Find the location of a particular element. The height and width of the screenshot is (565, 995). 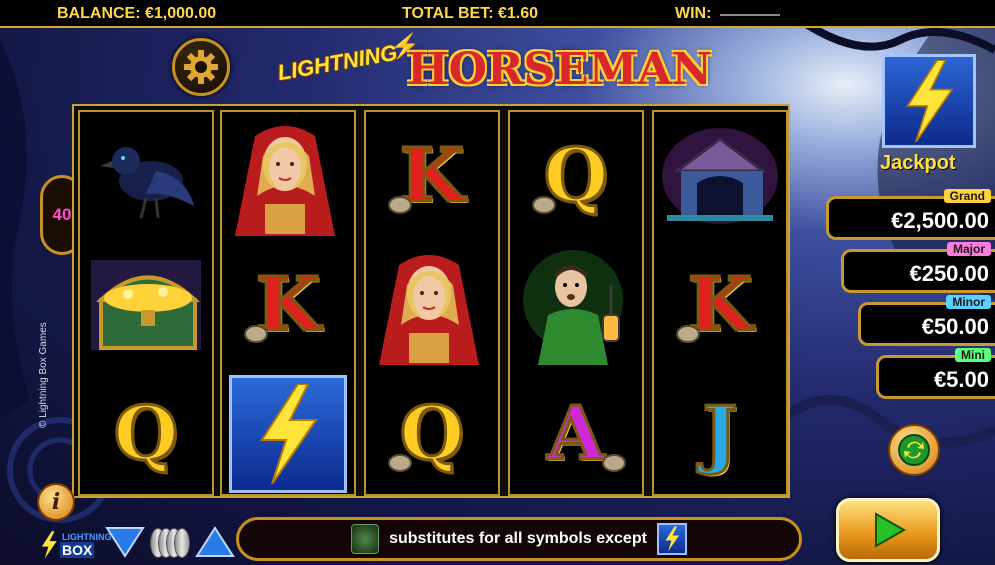

spin-button is located at coordinates (888, 530).